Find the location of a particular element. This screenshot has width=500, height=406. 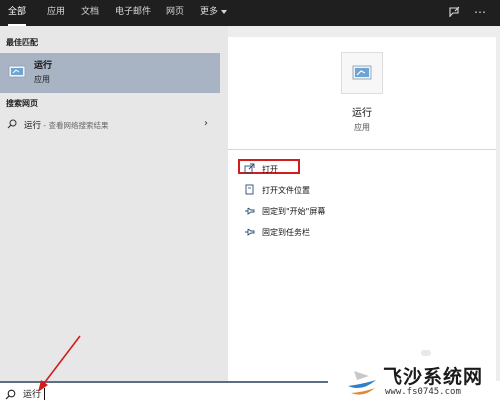

search-box-border is located at coordinates (164, 382).